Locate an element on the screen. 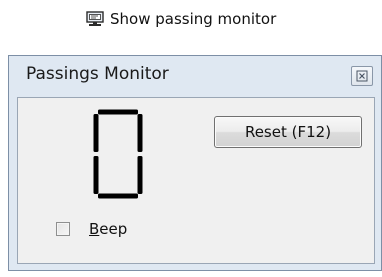 This screenshot has height=277, width=382. beep-accelerator: B is located at coordinates (94, 229).